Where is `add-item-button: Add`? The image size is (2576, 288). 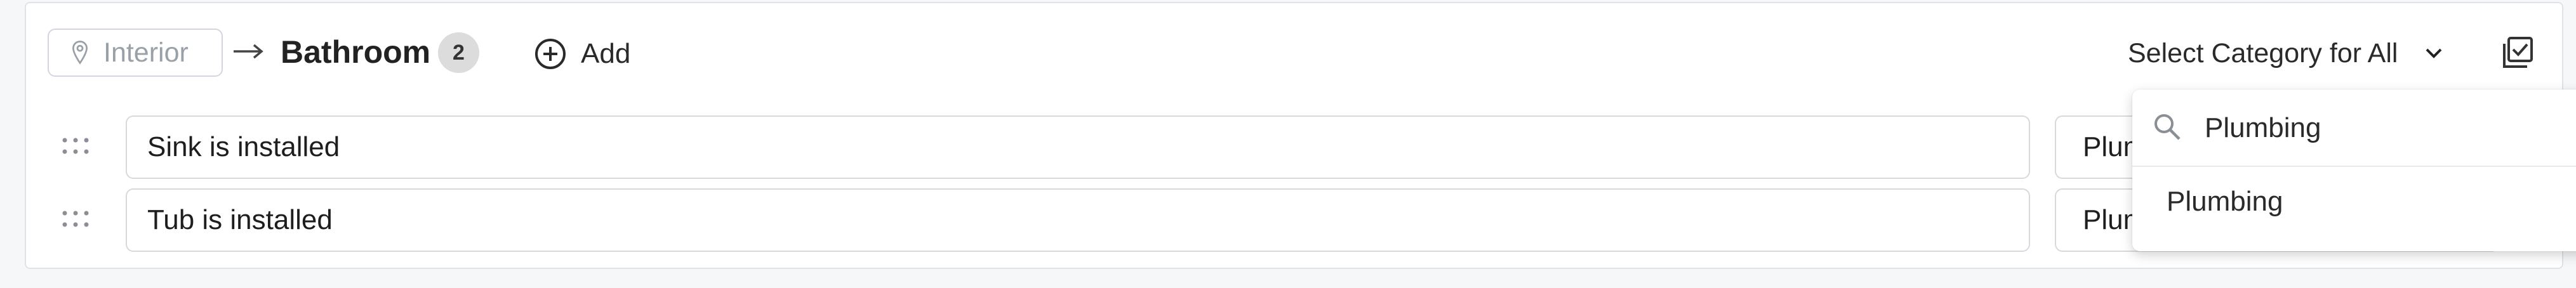
add-item-button: Add is located at coordinates (582, 54).